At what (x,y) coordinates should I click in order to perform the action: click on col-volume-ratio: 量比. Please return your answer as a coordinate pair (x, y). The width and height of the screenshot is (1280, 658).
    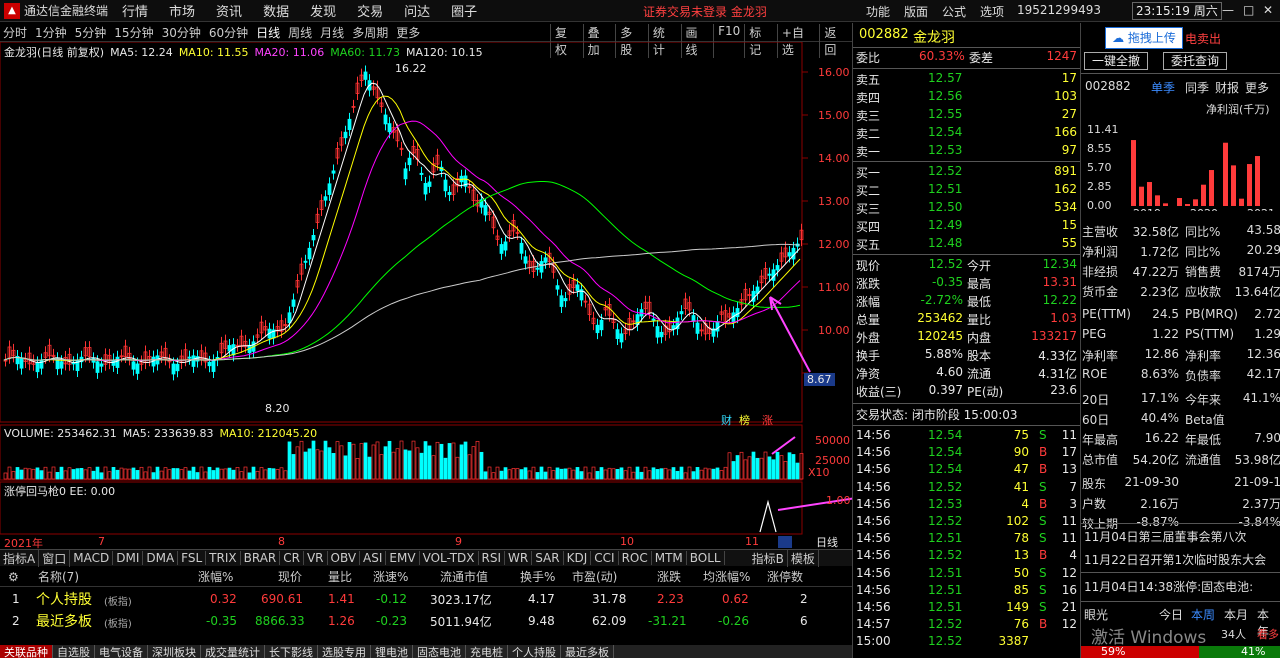
    Looking at the image, I should click on (340, 576).